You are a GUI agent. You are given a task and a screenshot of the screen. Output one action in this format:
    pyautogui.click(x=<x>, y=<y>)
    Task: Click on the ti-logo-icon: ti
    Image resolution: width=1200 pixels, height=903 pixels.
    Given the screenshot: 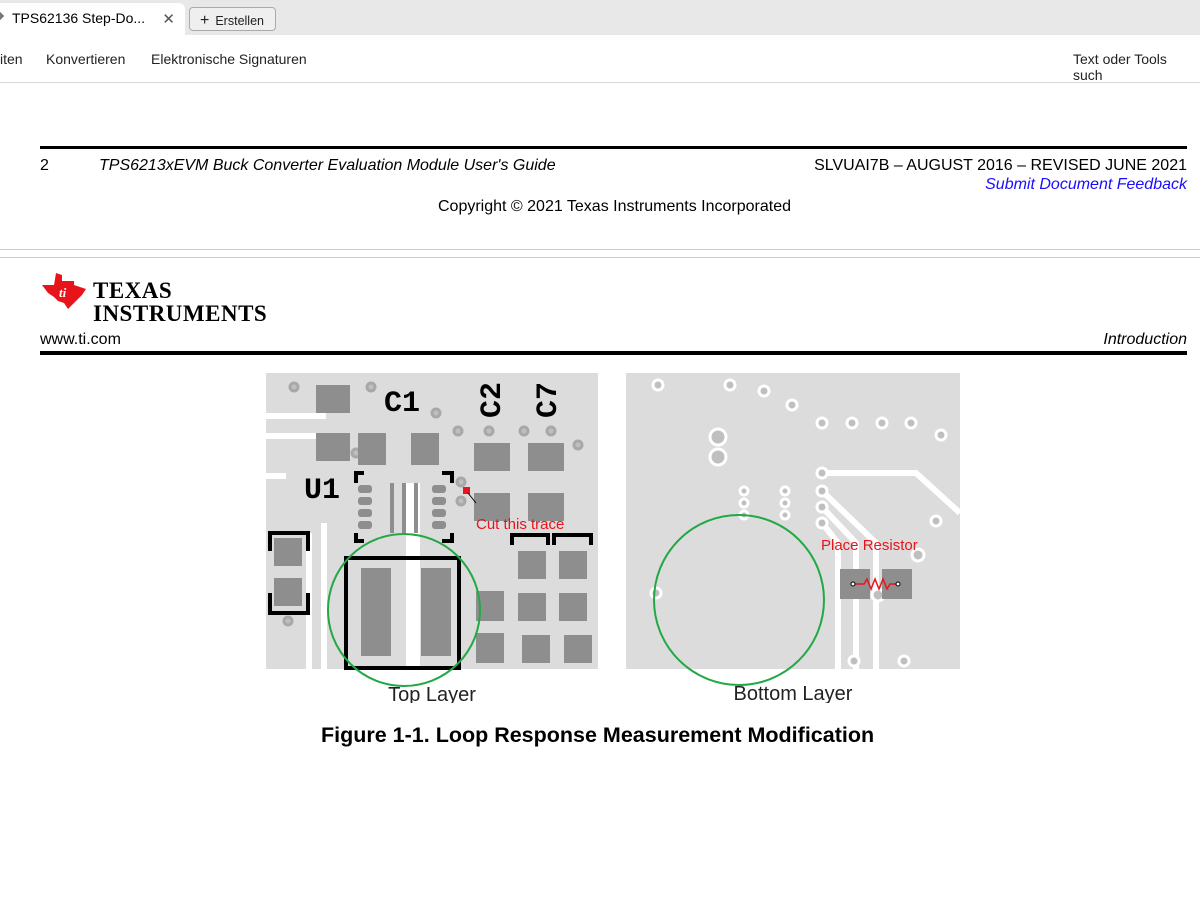 What is the action you would take?
    pyautogui.click(x=64, y=291)
    